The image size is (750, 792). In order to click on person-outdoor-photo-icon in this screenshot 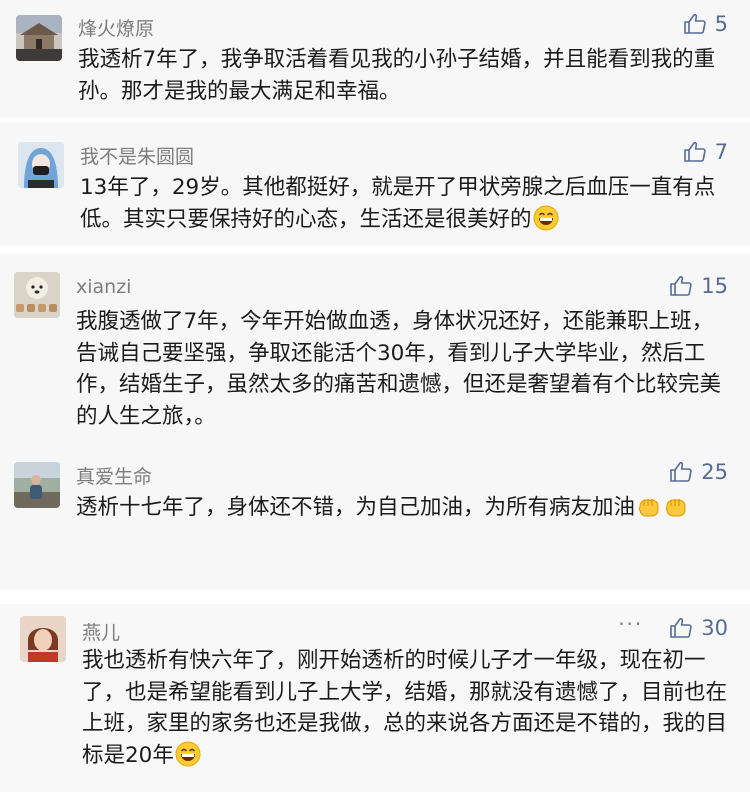, I will do `click(37, 485)`.